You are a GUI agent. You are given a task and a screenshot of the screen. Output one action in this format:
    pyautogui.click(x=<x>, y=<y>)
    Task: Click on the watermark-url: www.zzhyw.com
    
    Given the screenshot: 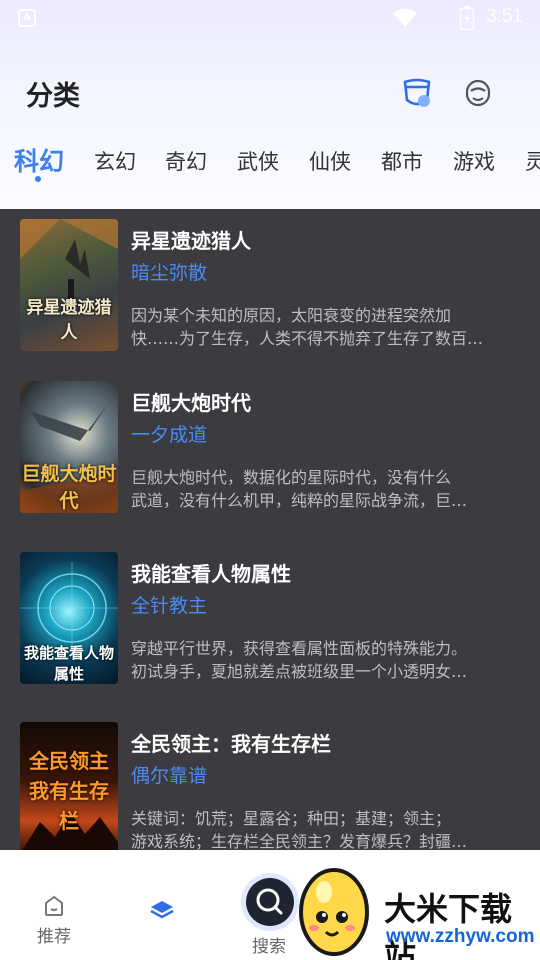 What is the action you would take?
    pyautogui.click(x=460, y=936)
    